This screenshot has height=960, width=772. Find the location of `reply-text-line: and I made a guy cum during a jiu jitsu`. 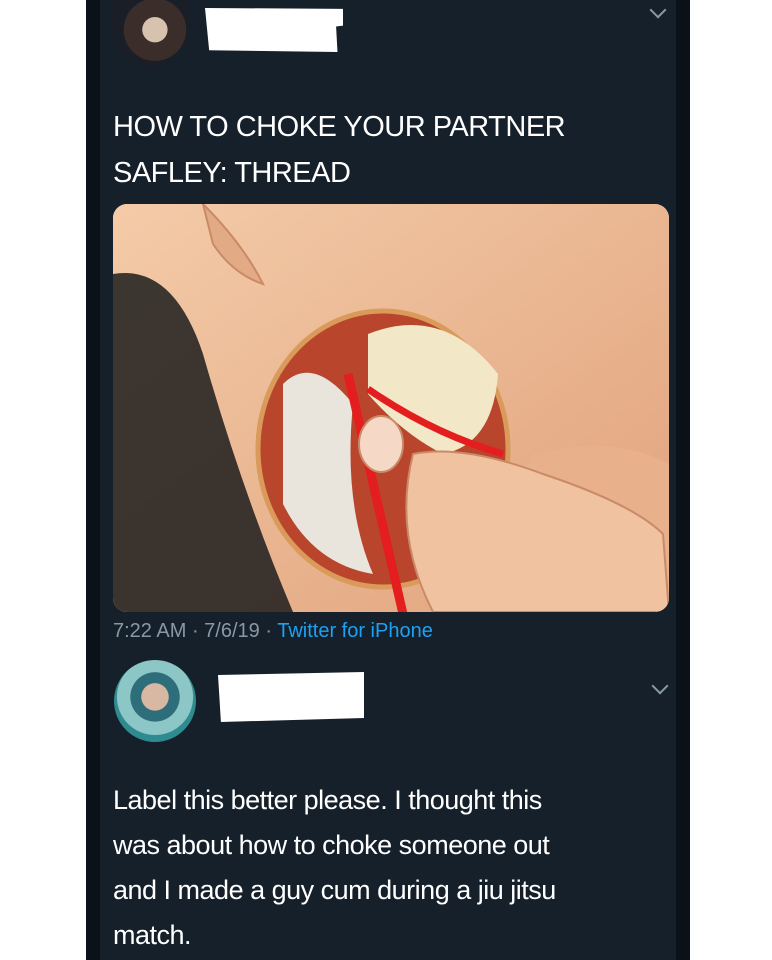

reply-text-line: and I made a guy cum during a jiu jitsu is located at coordinates (334, 890).